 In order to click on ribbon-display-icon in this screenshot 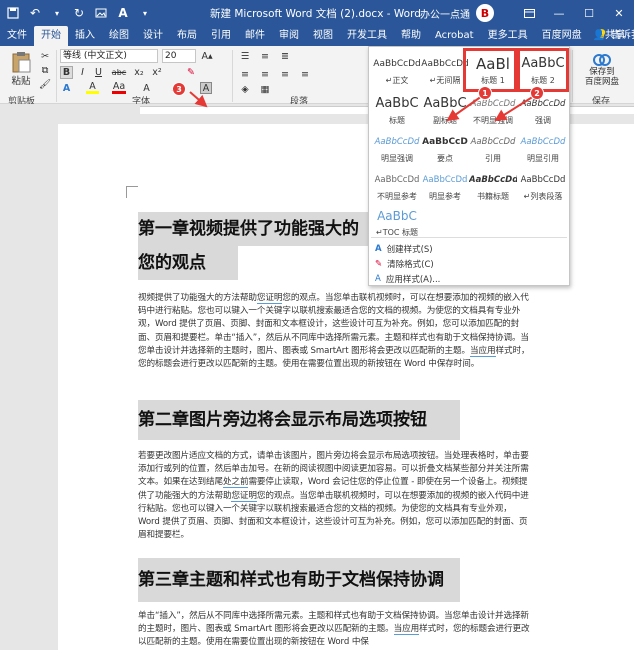, I will do `click(529, 13)`.